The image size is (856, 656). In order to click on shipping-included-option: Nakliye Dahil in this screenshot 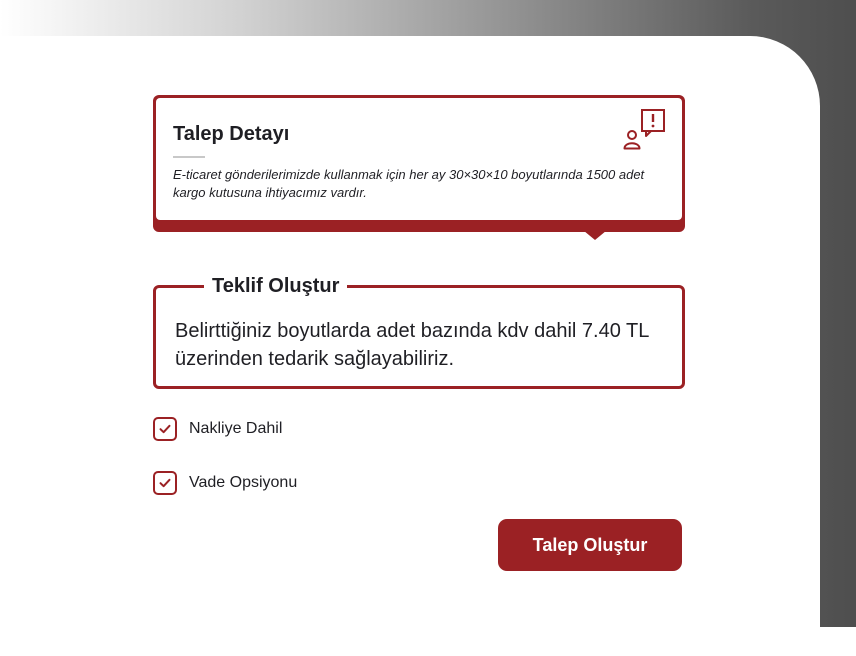, I will do `click(217, 429)`.